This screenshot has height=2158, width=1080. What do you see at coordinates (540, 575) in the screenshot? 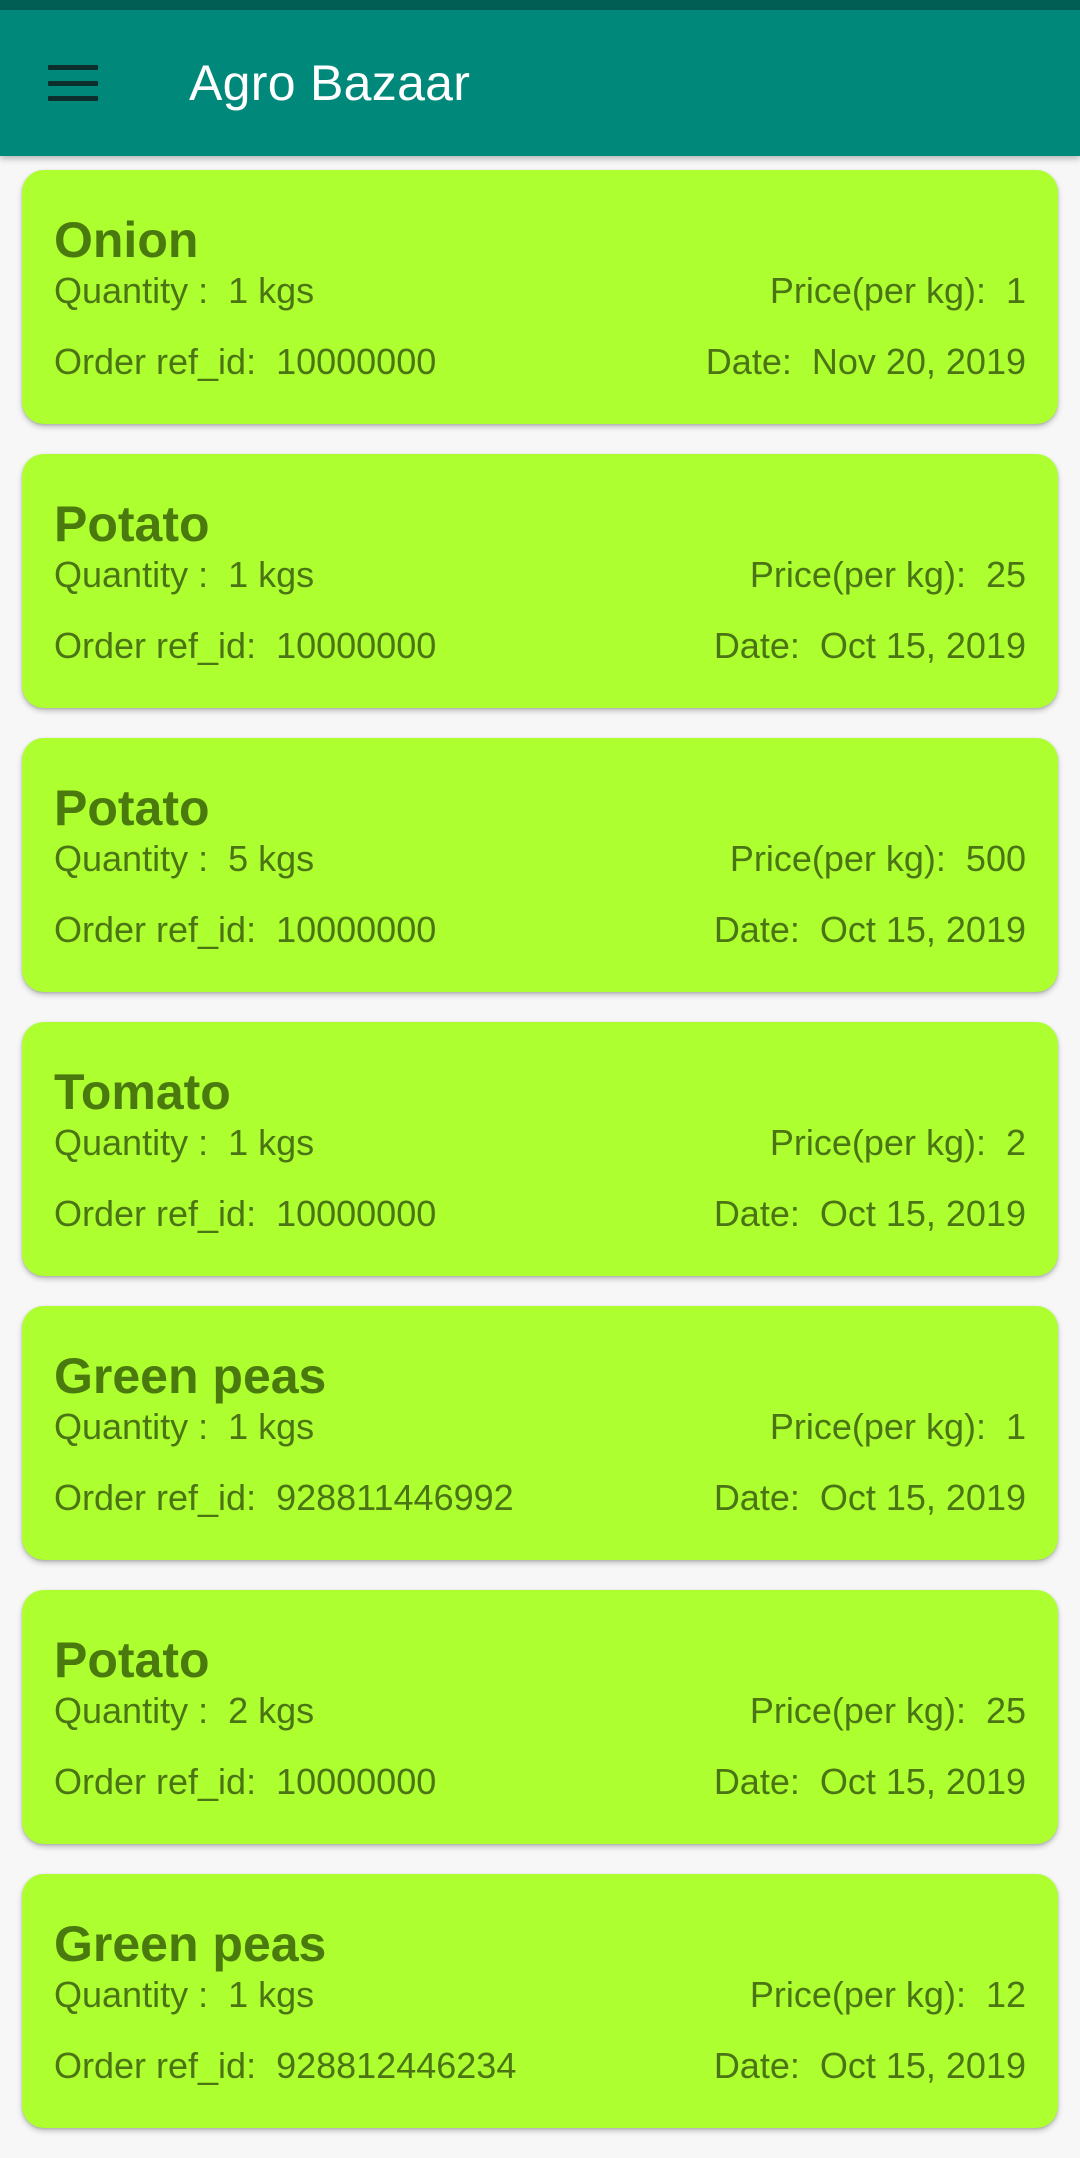
I see `quantity-price-row: Quantity : 1 kgs Price(per kg): 25` at bounding box center [540, 575].